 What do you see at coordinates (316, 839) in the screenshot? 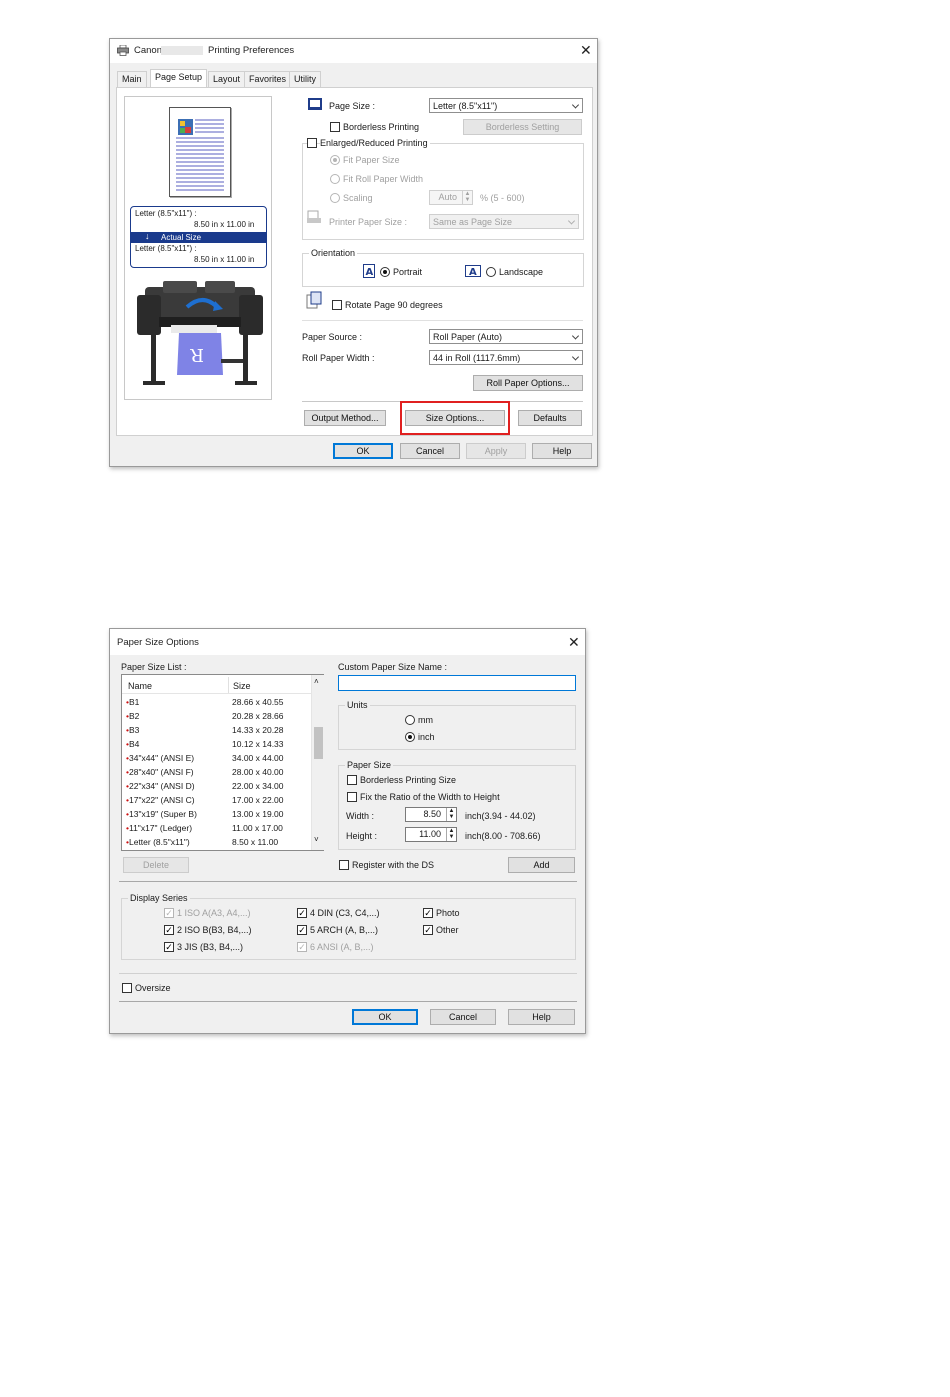
I see `scroll-down-icon: ˅` at bounding box center [316, 839].